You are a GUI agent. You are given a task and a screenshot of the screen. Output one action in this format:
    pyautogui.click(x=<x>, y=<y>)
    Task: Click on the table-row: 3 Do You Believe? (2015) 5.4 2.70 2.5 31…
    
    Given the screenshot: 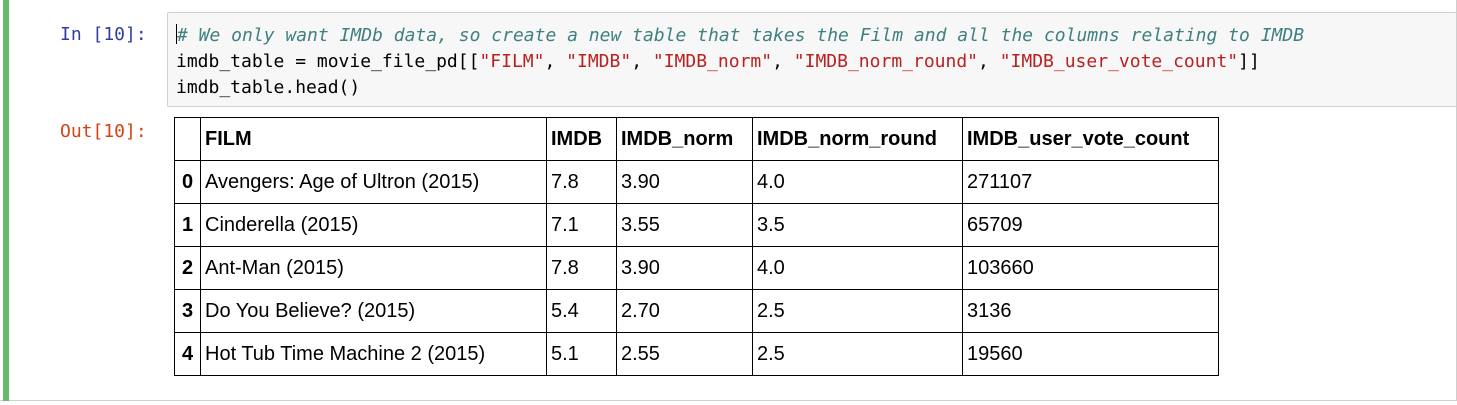 What is the action you would take?
    pyautogui.click(x=696, y=311)
    